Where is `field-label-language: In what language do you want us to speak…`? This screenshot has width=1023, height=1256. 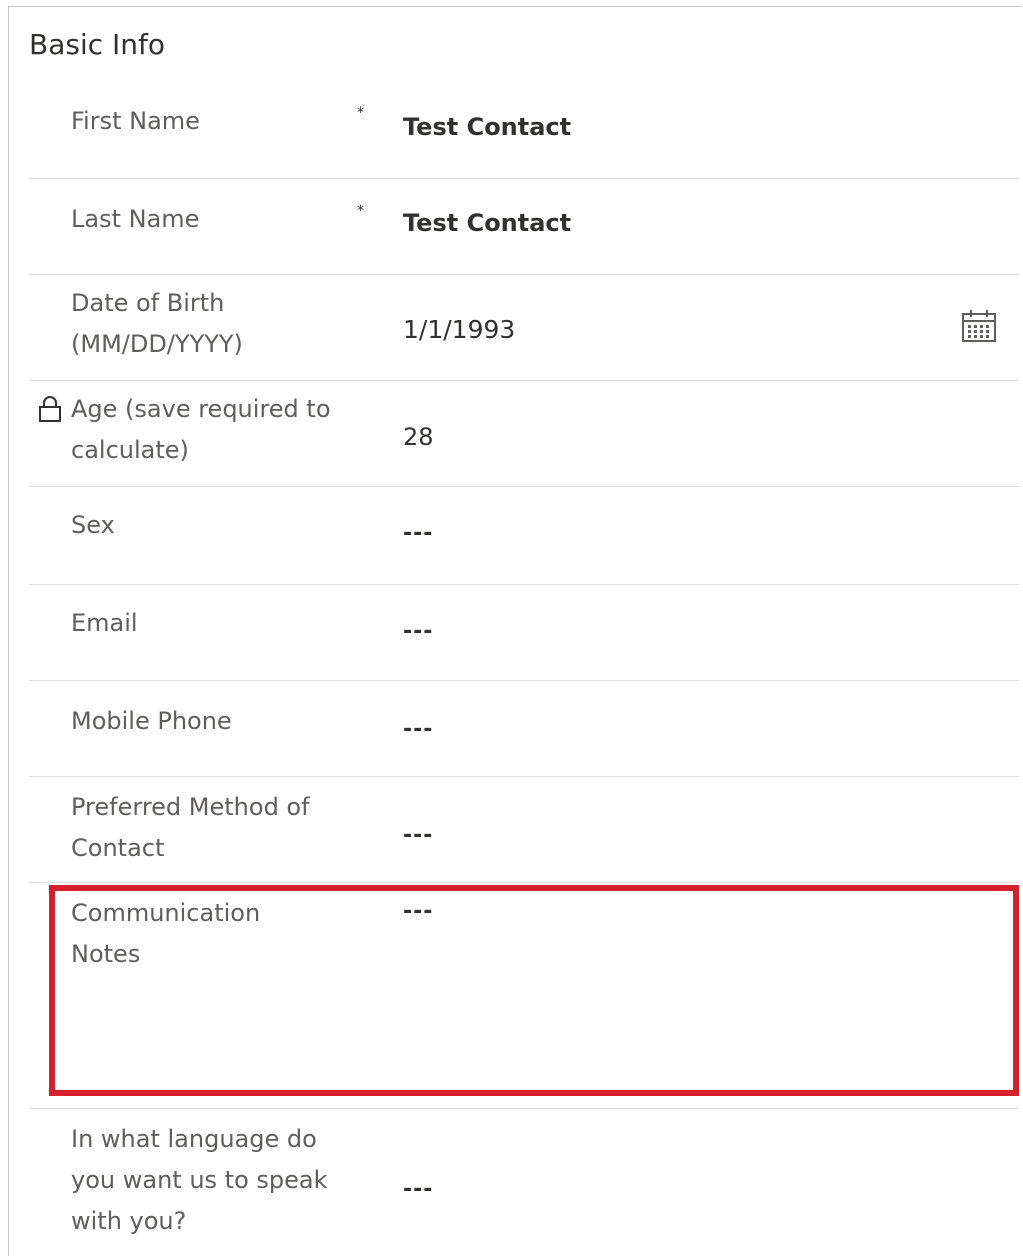
field-label-language: In what language do you want us to speak… is located at coordinates (216, 1180).